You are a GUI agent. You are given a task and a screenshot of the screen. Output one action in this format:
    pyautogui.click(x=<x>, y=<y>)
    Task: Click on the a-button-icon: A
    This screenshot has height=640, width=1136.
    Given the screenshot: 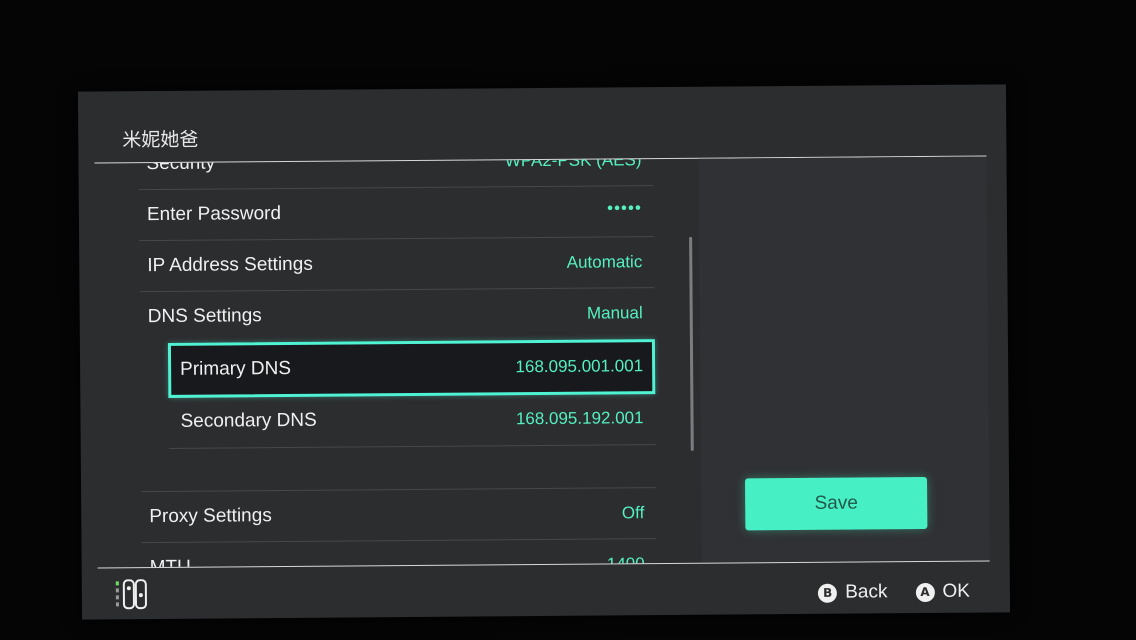 What is the action you would take?
    pyautogui.click(x=925, y=592)
    